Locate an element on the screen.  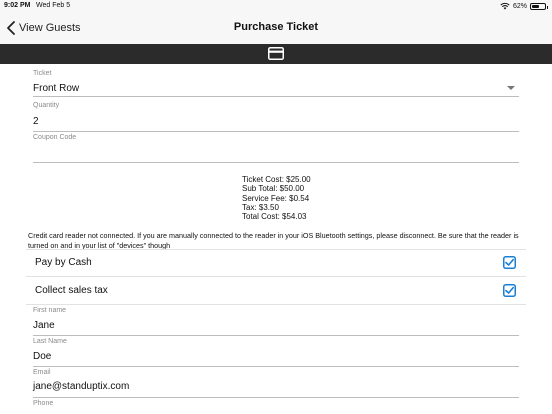
coupon-code-label: Coupon Code is located at coordinates (55, 137).